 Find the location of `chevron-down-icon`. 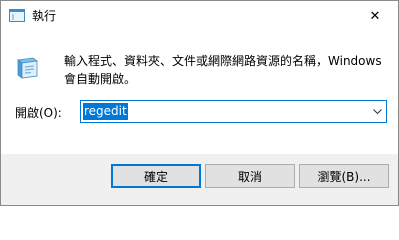

chevron-down-icon is located at coordinates (377, 111).